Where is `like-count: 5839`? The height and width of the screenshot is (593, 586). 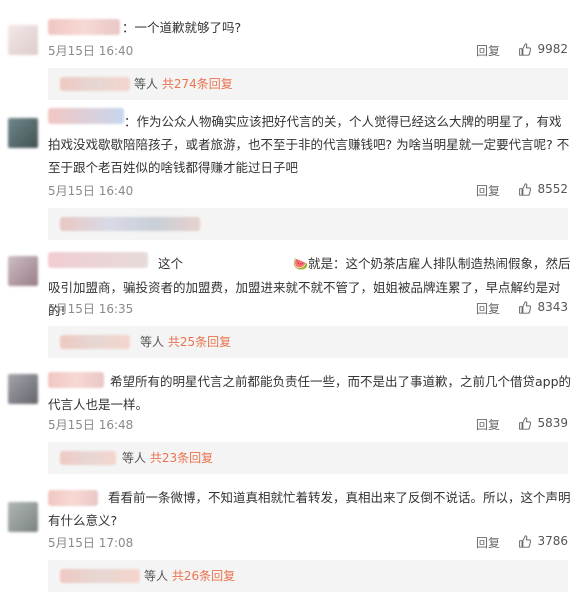 like-count: 5839 is located at coordinates (552, 423).